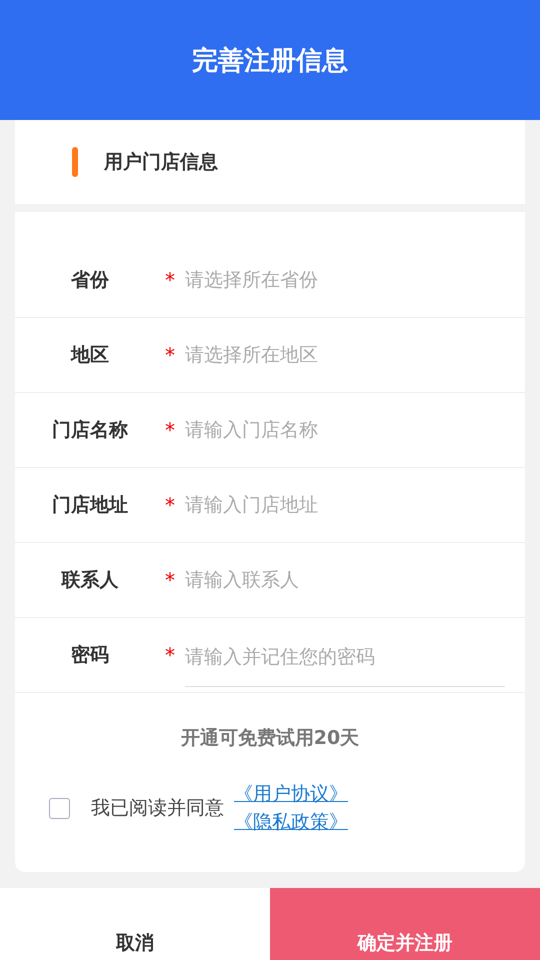 The width and height of the screenshot is (540, 960). I want to click on field-label: 门店地址, so click(90, 505).